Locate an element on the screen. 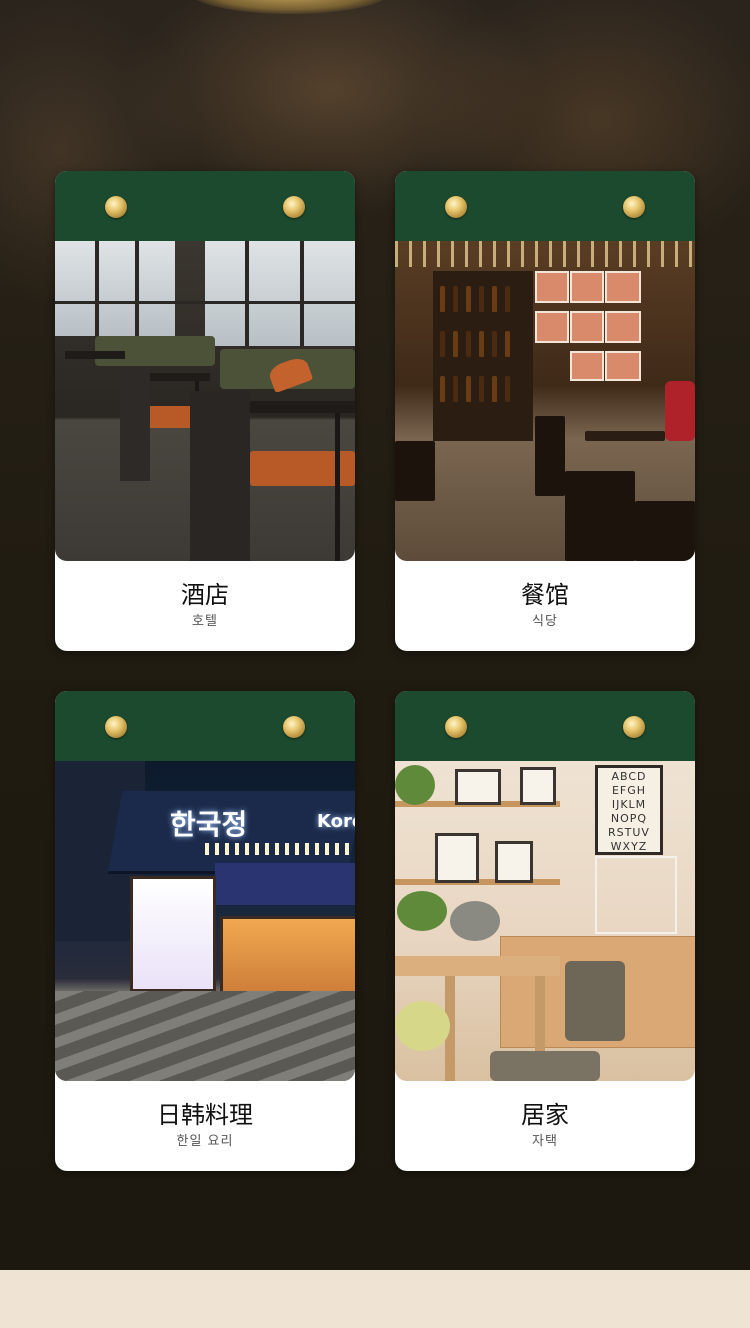  category-card-korean-cuisine: 한국정 Korea 日韩料理 한일 요리 is located at coordinates (205, 931).